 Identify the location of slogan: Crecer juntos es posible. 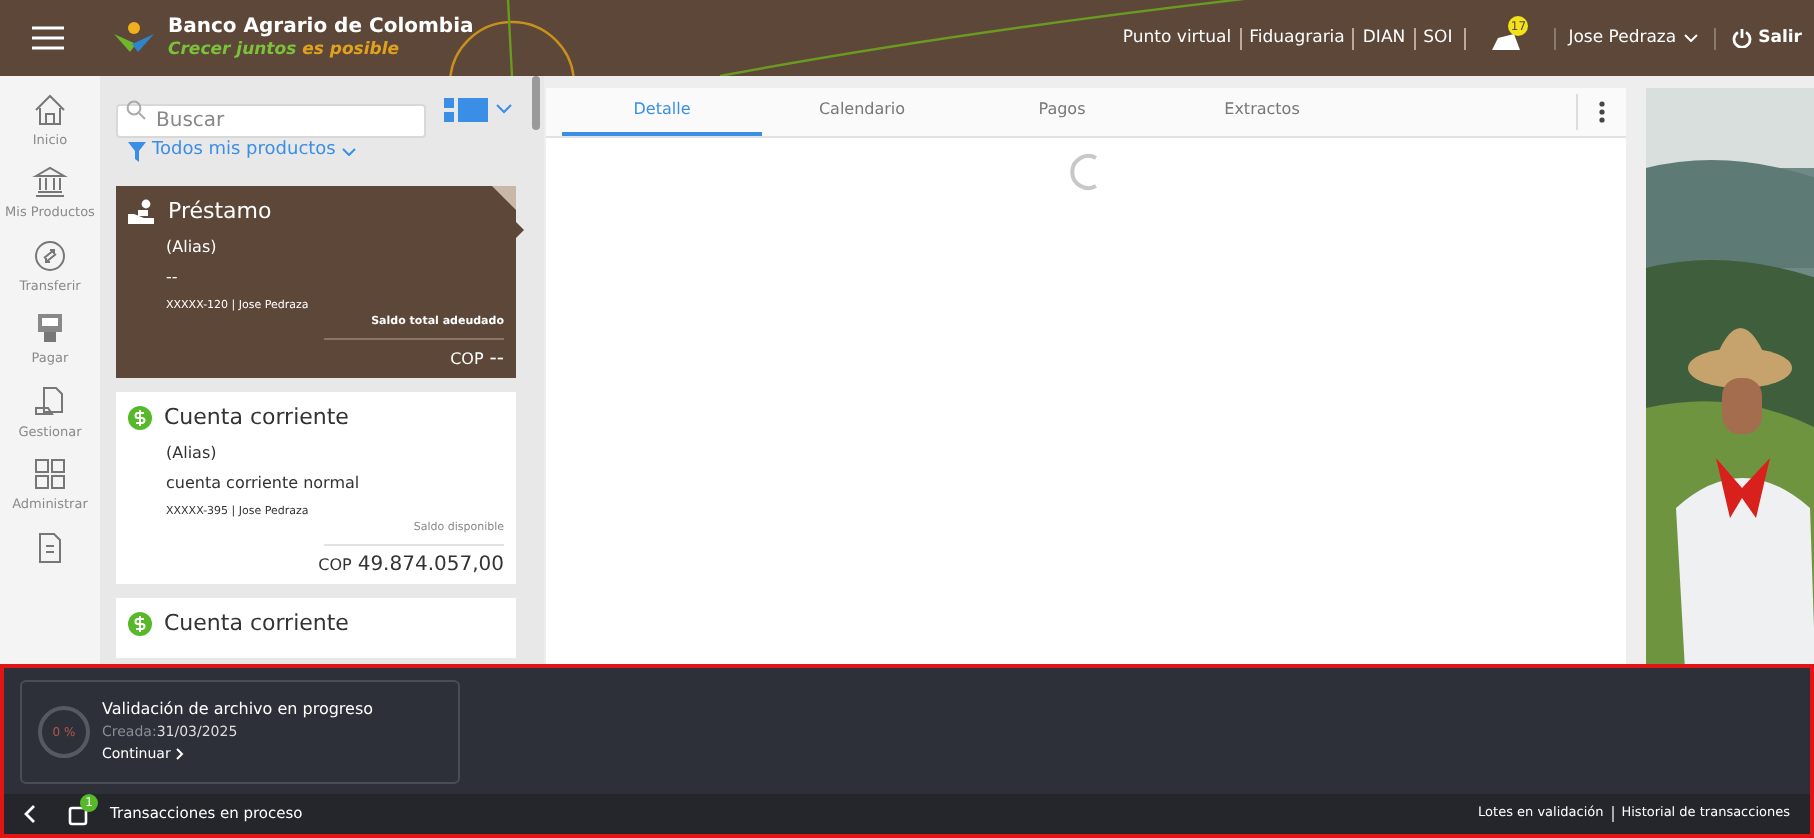
(285, 50).